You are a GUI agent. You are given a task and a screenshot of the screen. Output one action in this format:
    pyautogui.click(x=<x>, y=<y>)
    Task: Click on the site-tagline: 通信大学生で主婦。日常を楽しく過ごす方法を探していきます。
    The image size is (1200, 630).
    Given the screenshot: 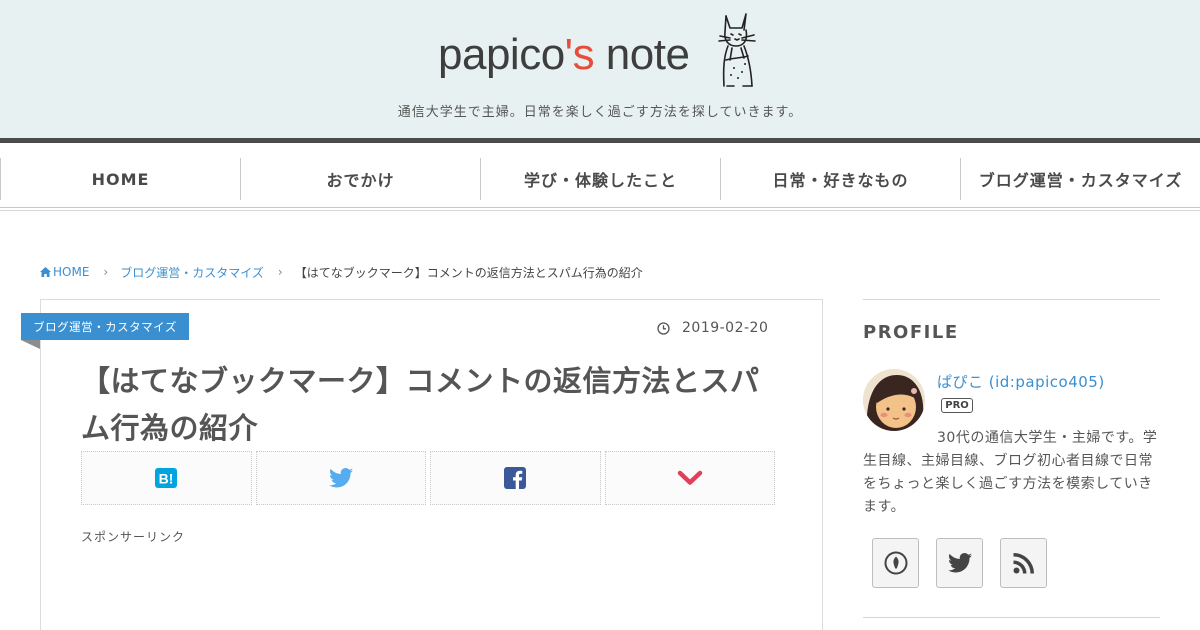 What is the action you would take?
    pyautogui.click(x=600, y=112)
    